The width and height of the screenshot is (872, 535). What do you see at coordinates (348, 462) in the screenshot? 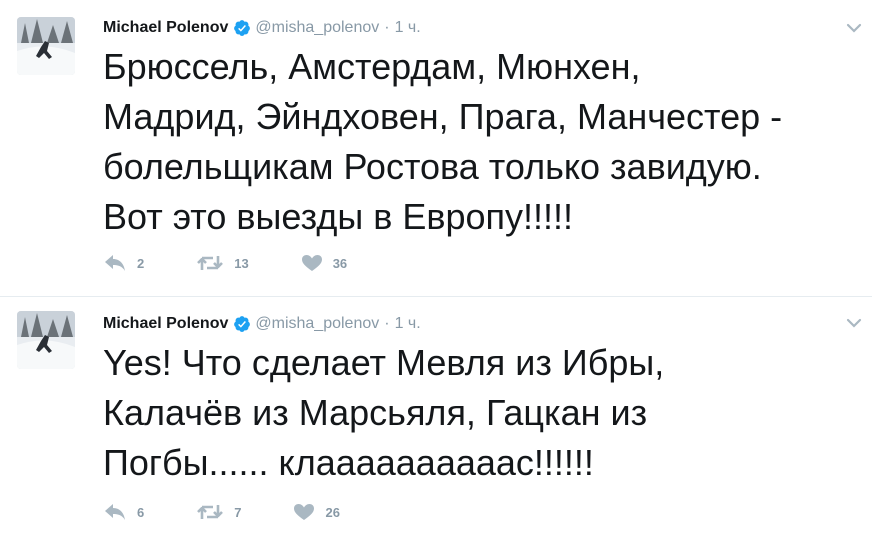
I see `tweet-text-line: Погбы...... клаааааааааас!!!!!!` at bounding box center [348, 462].